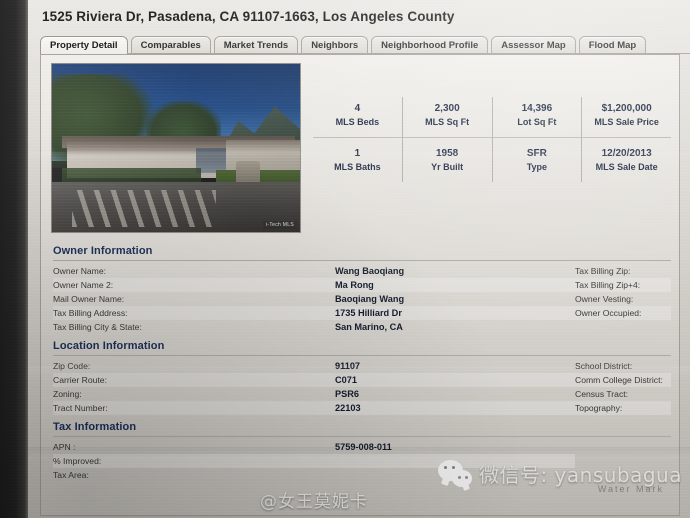  Describe the element at coordinates (455, 313) in the screenshot. I see `field-row: 1735 Hilliard Dr` at that location.